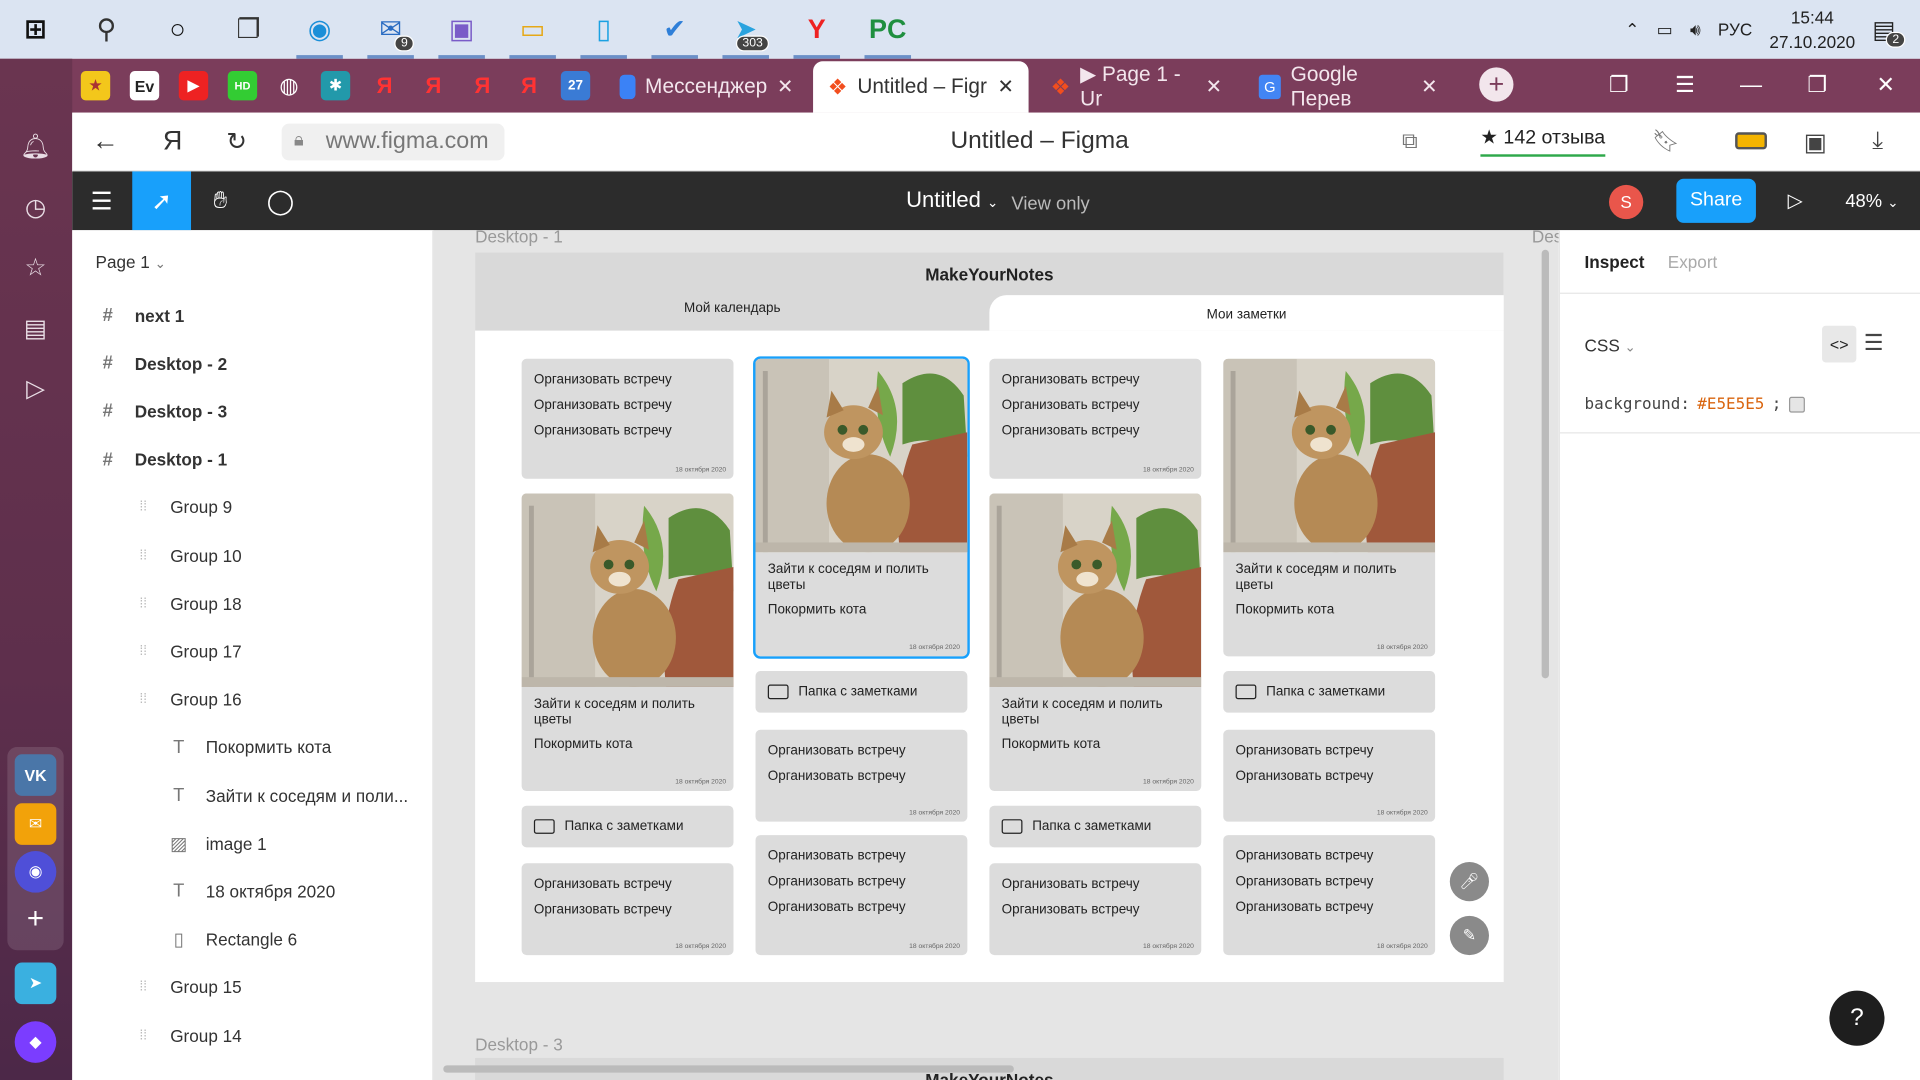 The width and height of the screenshot is (1920, 1080). What do you see at coordinates (252, 555) in the screenshot?
I see `layer-item: ⁞⁞ Group 10` at bounding box center [252, 555].